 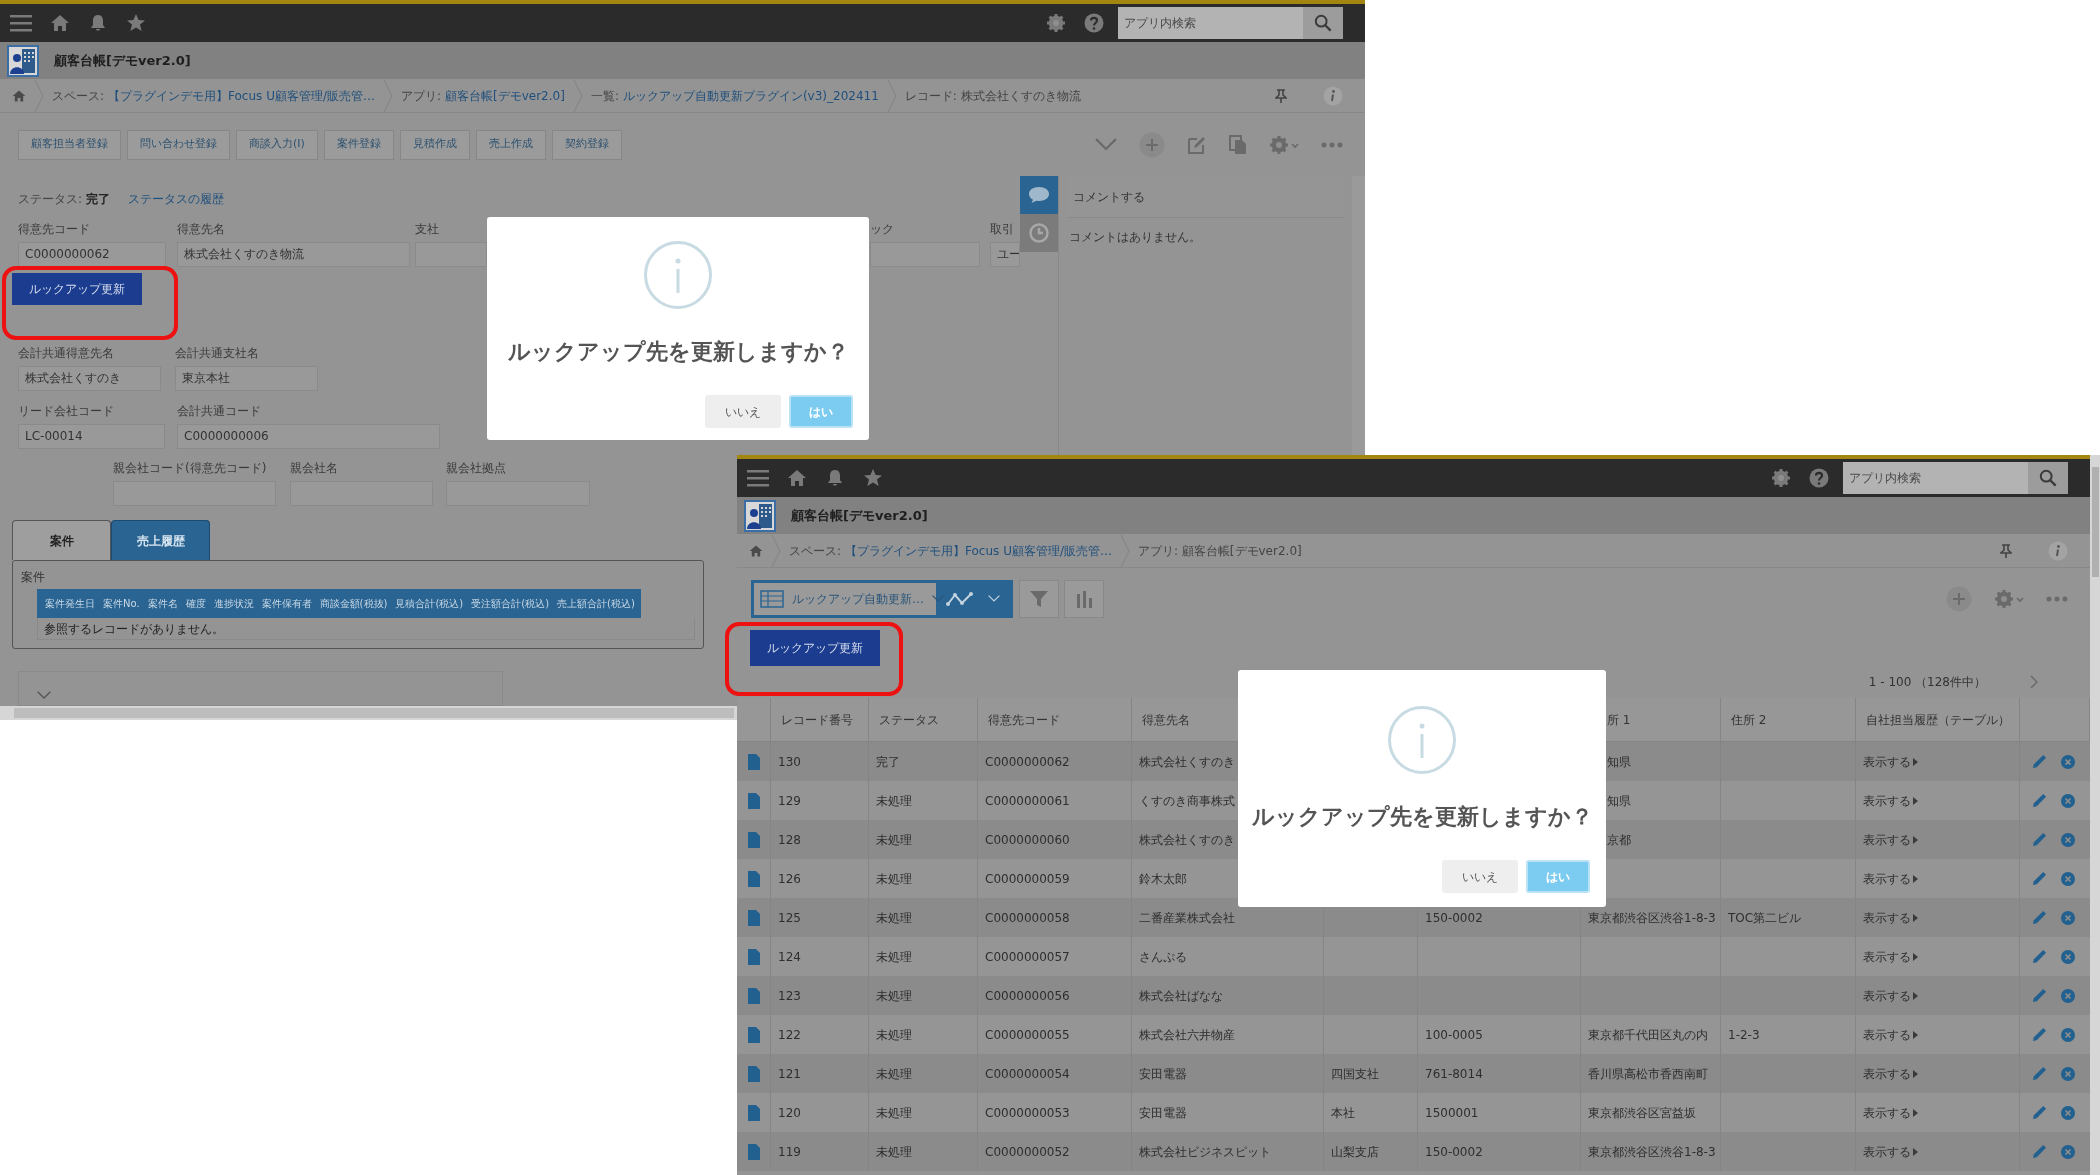 I want to click on table-cell-text: 山梨支店, so click(x=1355, y=1152).